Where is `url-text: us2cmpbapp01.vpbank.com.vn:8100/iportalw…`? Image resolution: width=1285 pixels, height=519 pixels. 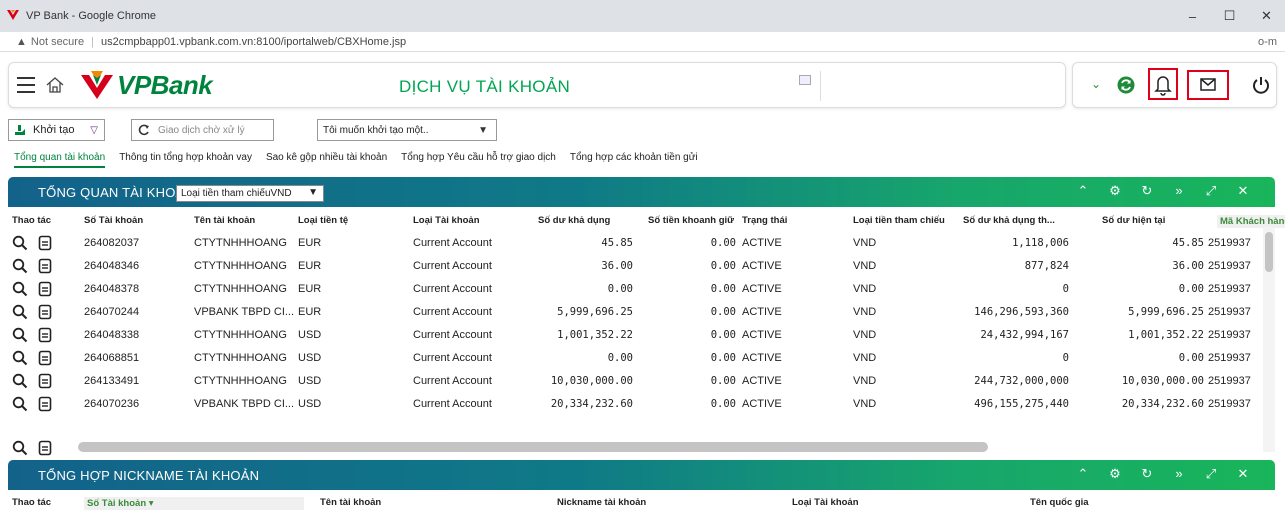
url-text: us2cmpbapp01.vpbank.com.vn:8100/iportalw… is located at coordinates (253, 42).